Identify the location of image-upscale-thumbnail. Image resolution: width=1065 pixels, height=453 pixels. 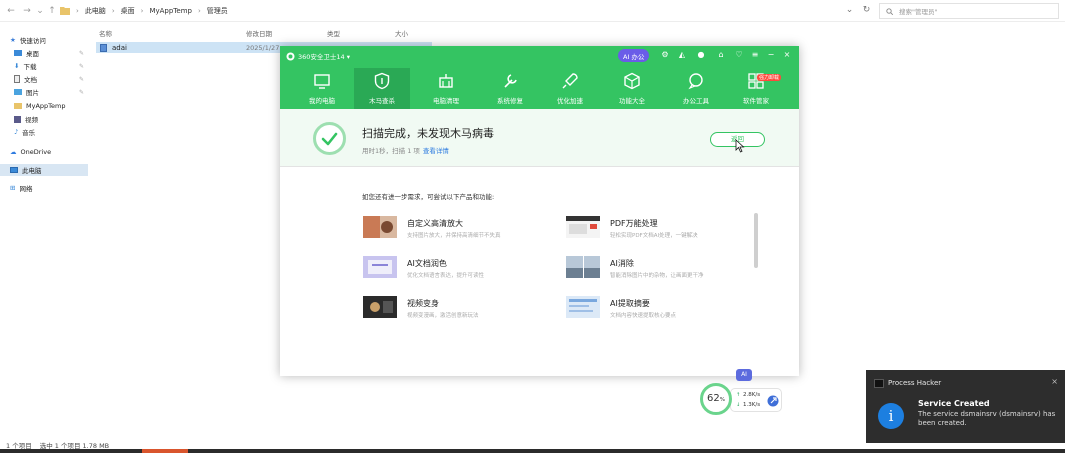
(380, 227).